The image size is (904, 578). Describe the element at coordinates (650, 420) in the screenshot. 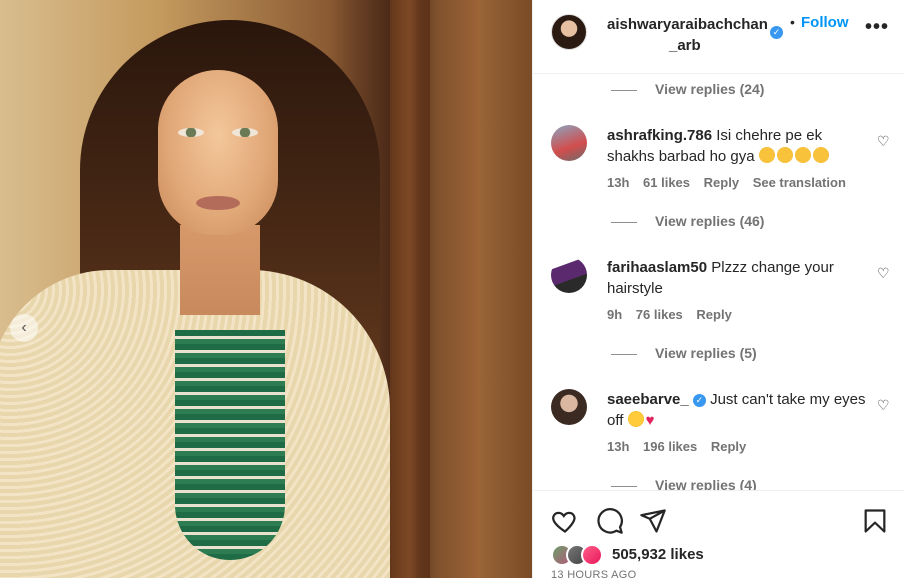

I see `red-heart-emoji-icon: ♥` at that location.